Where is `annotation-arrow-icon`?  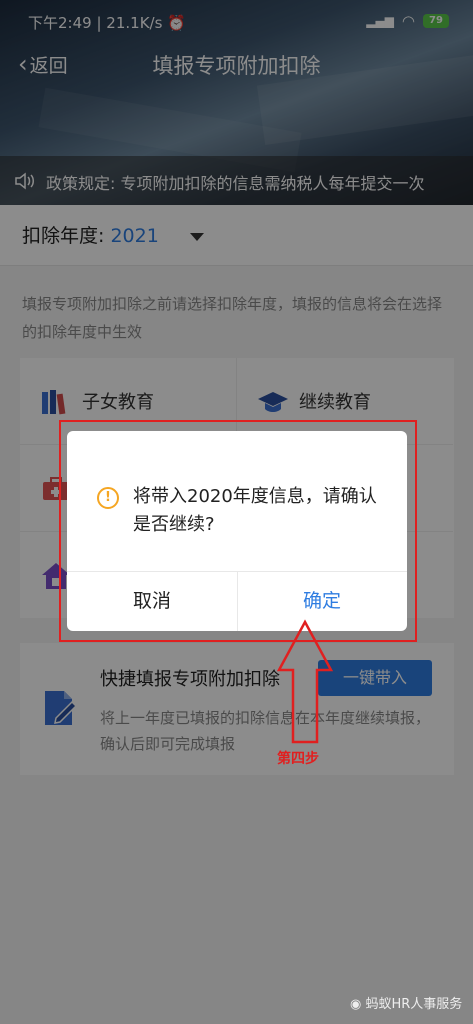 annotation-arrow-icon is located at coordinates (305, 681).